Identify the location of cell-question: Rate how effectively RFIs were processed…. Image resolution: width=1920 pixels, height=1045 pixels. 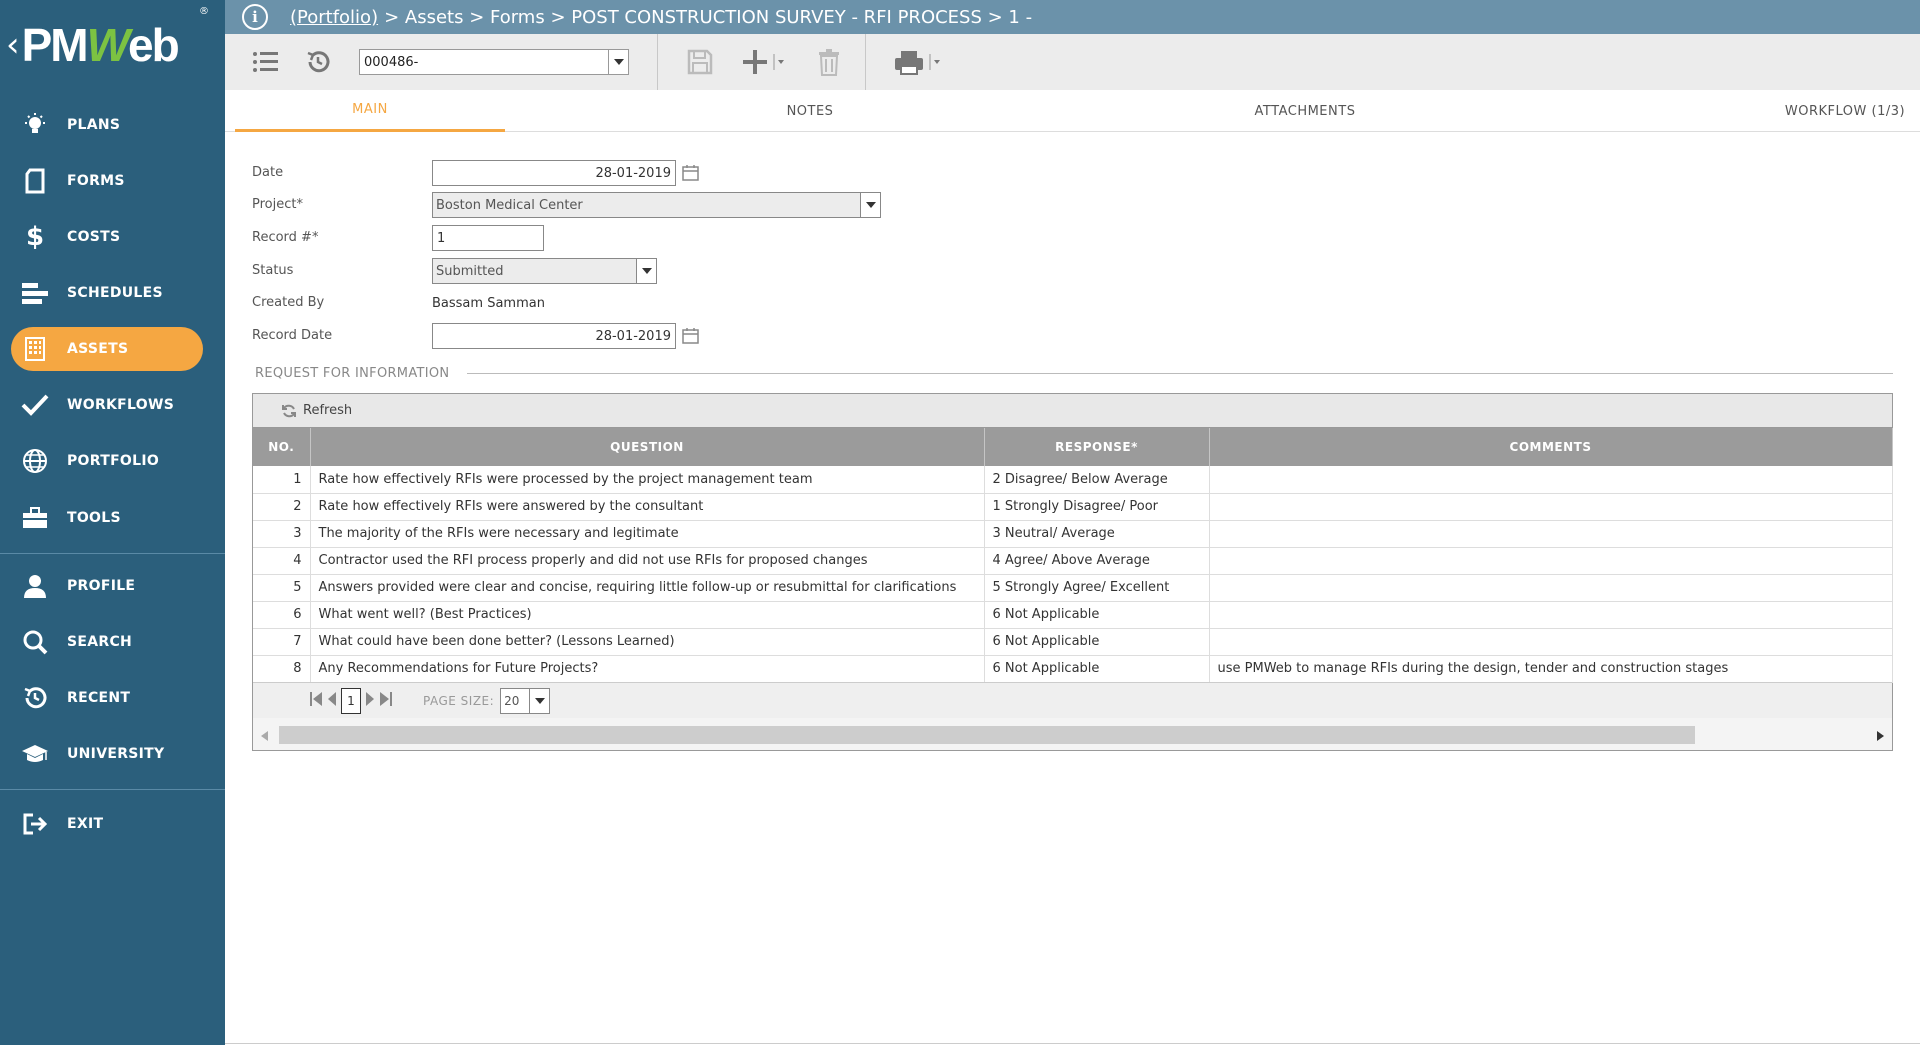
(647, 480).